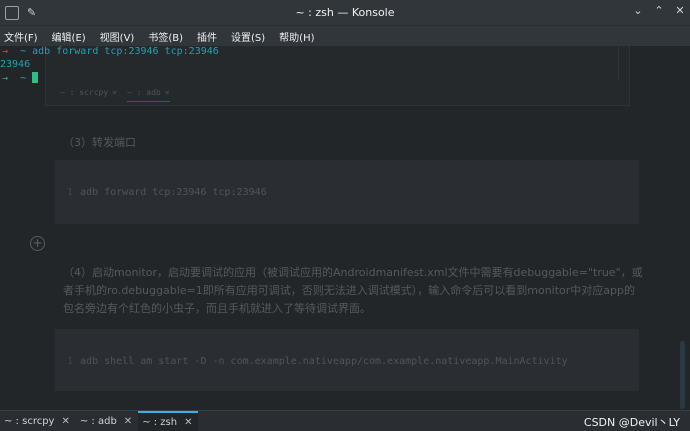  What do you see at coordinates (35, 77) in the screenshot?
I see `text-cursor` at bounding box center [35, 77].